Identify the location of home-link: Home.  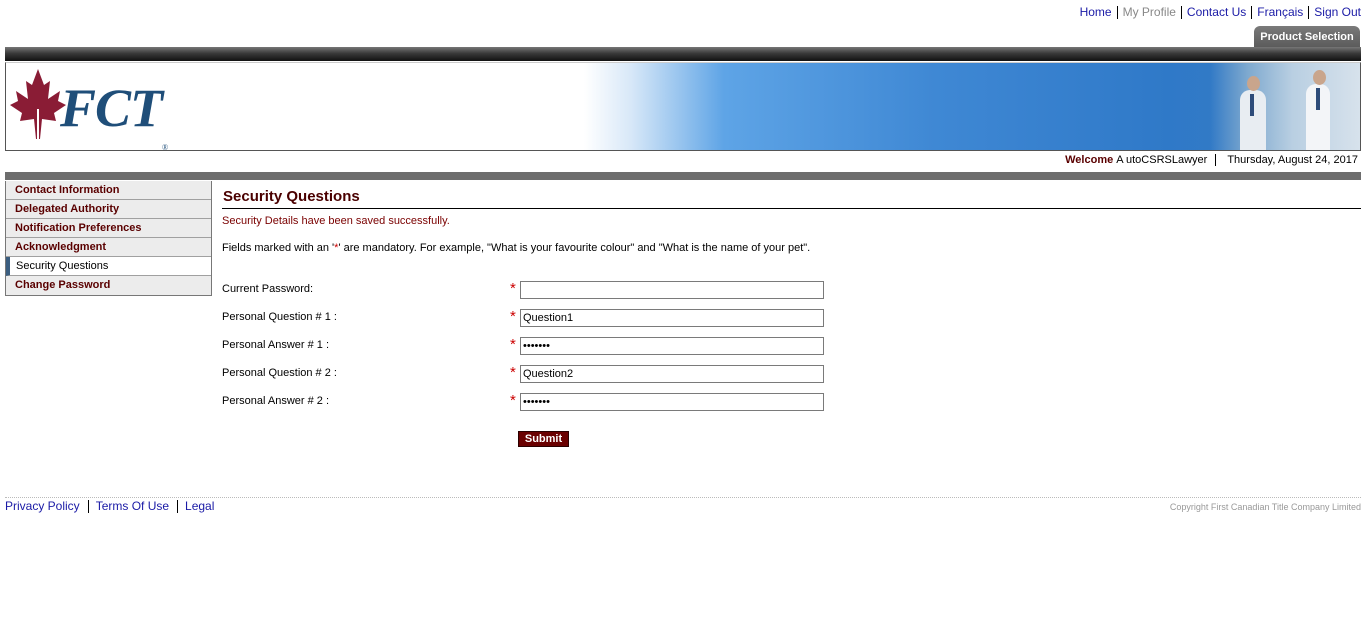
(1096, 12).